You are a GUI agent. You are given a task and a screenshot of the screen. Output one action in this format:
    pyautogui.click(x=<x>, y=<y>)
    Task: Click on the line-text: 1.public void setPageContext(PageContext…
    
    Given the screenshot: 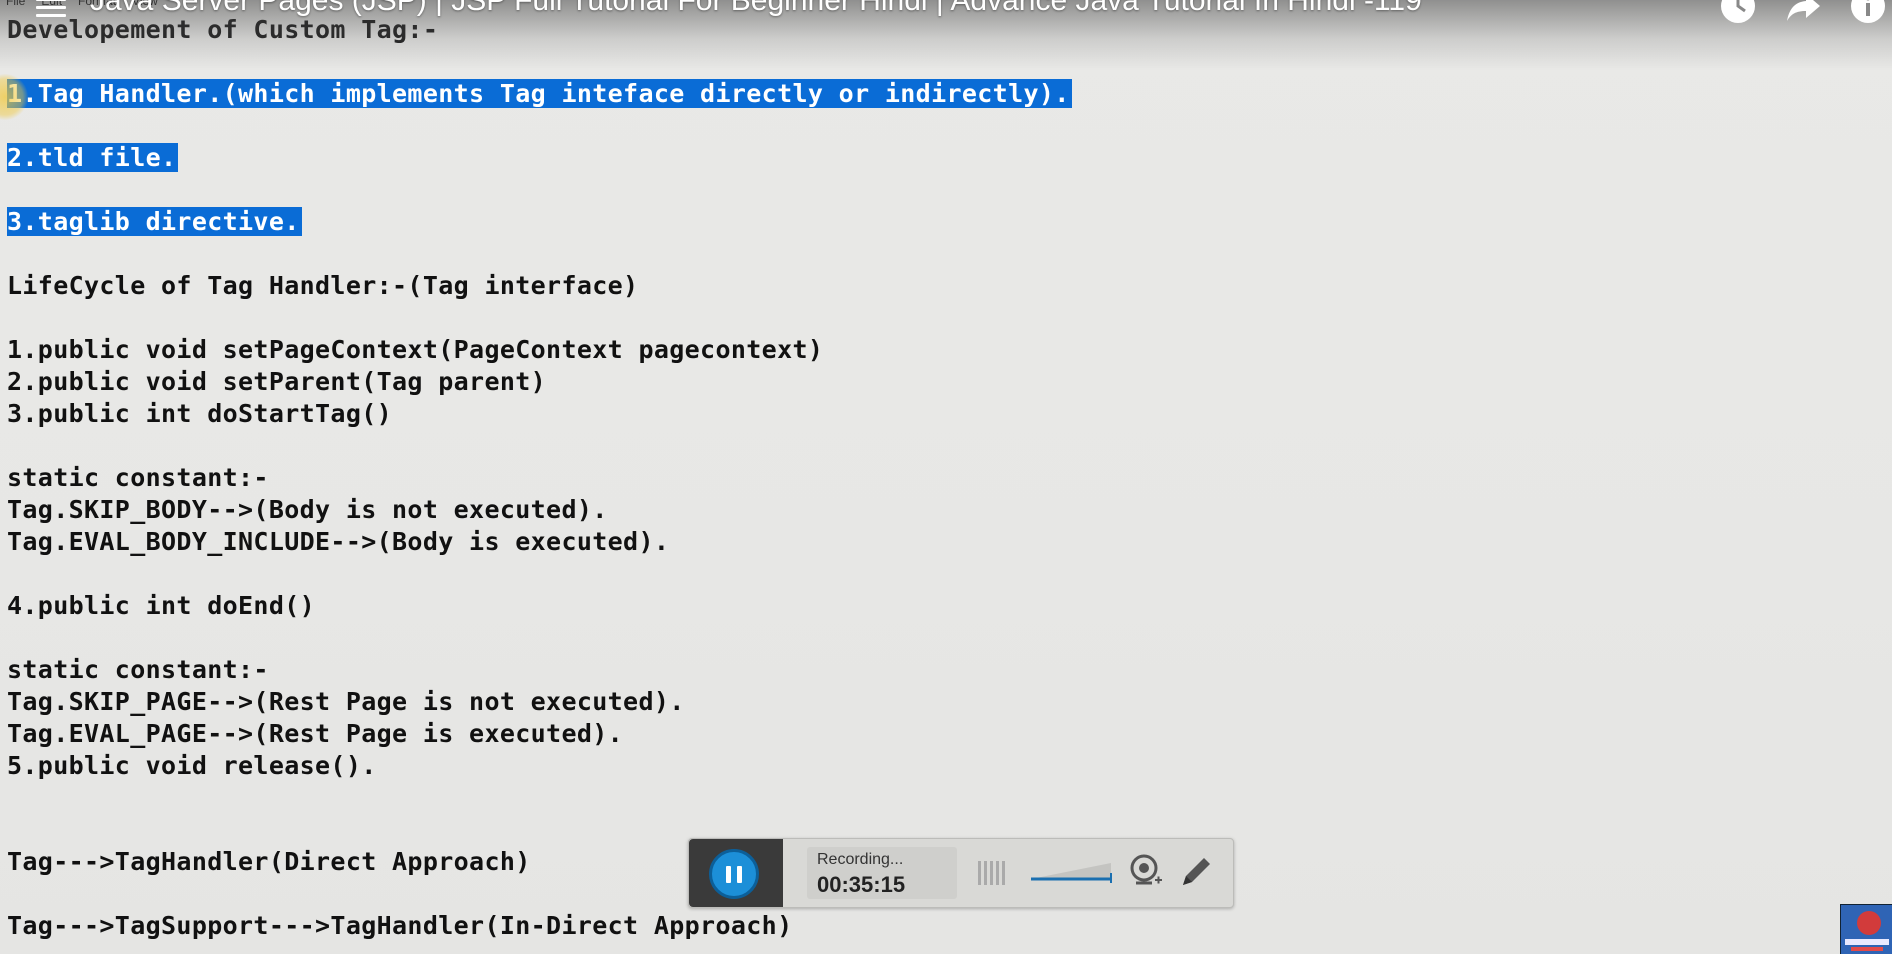 What is the action you would take?
    pyautogui.click(x=415, y=349)
    